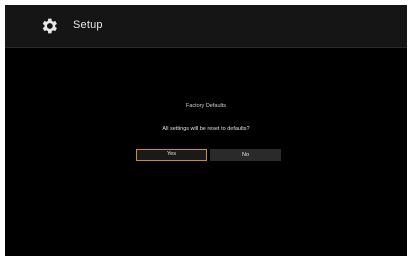 This screenshot has height=259, width=413. What do you see at coordinates (88, 25) in the screenshot?
I see `page-title: Setup` at bounding box center [88, 25].